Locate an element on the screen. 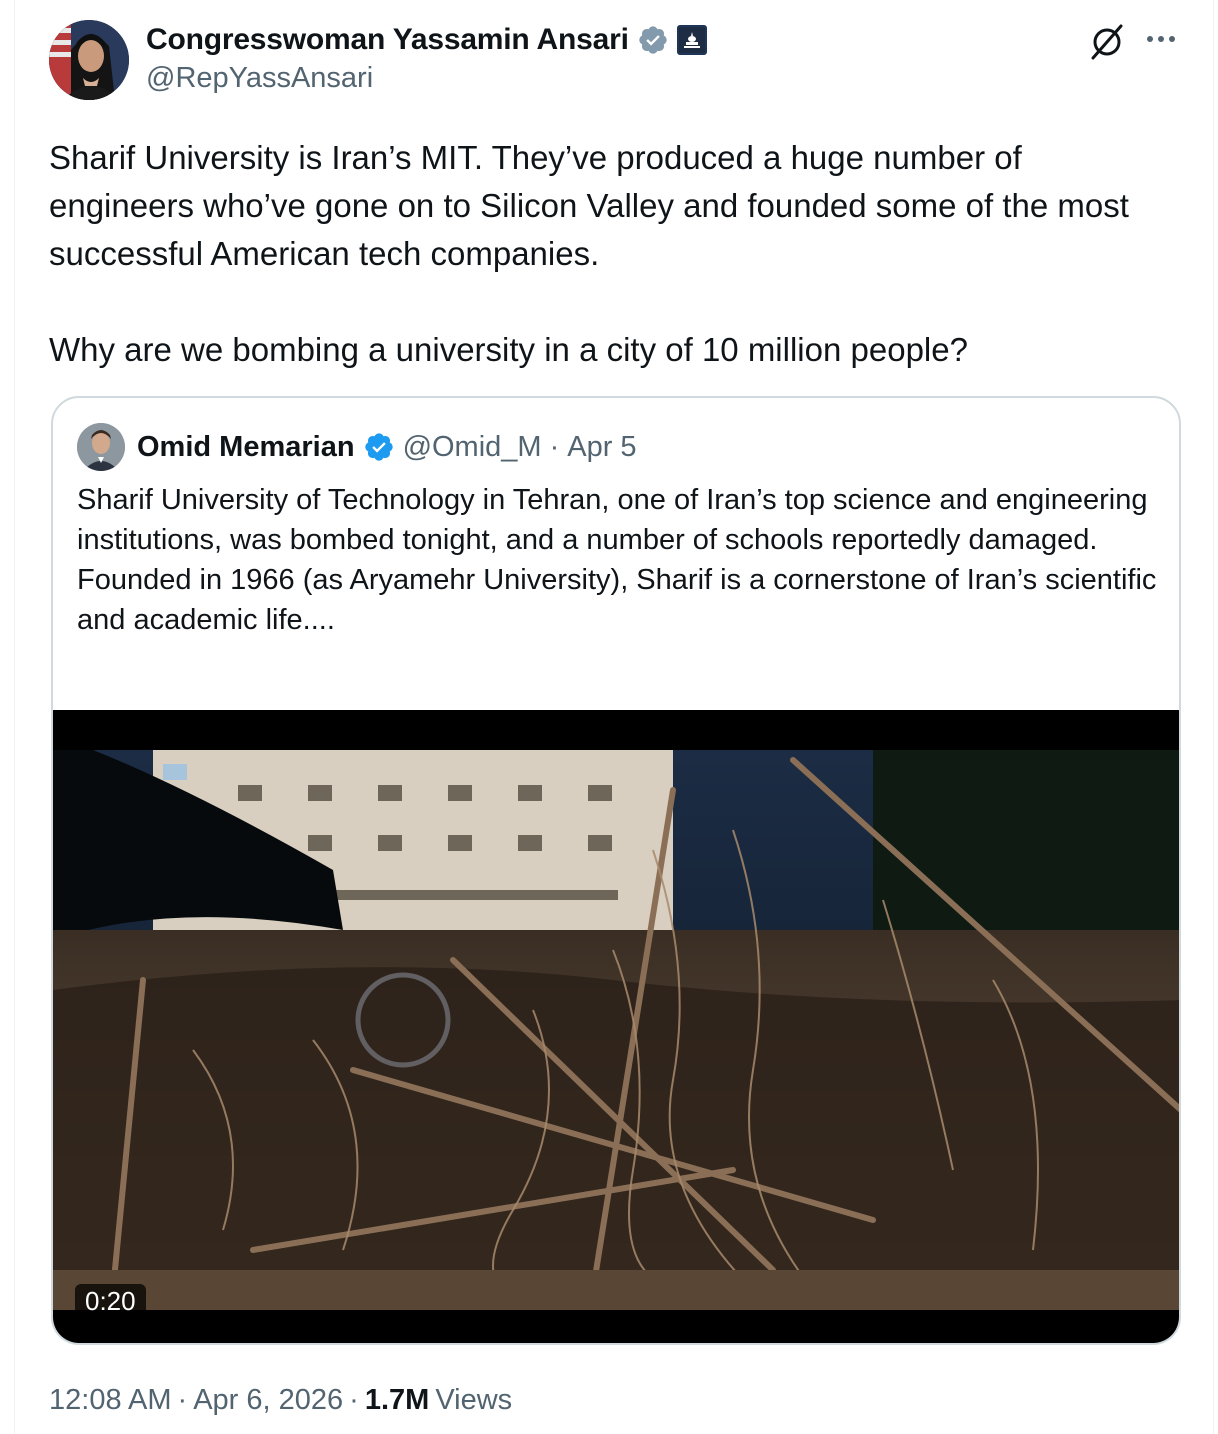 The height and width of the screenshot is (1434, 1218). tweet-metadata: 12:08 AM · Apr 6, 2026 · 1.7M Views is located at coordinates (280, 1400).